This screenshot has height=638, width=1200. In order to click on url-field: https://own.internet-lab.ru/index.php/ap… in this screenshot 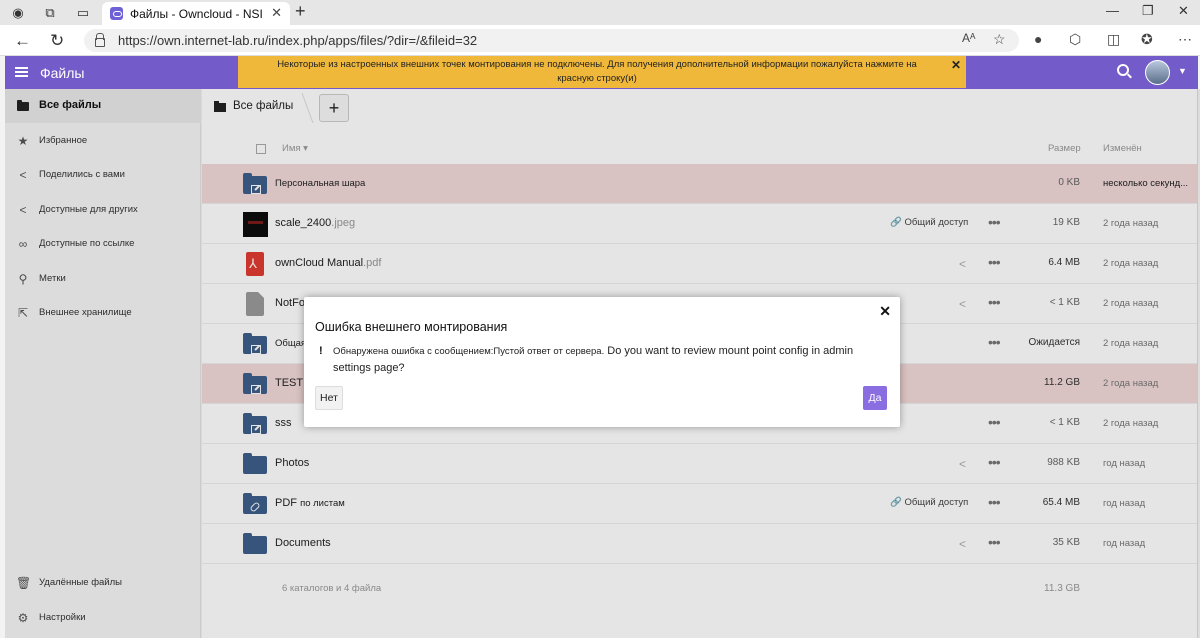, I will do `click(551, 40)`.